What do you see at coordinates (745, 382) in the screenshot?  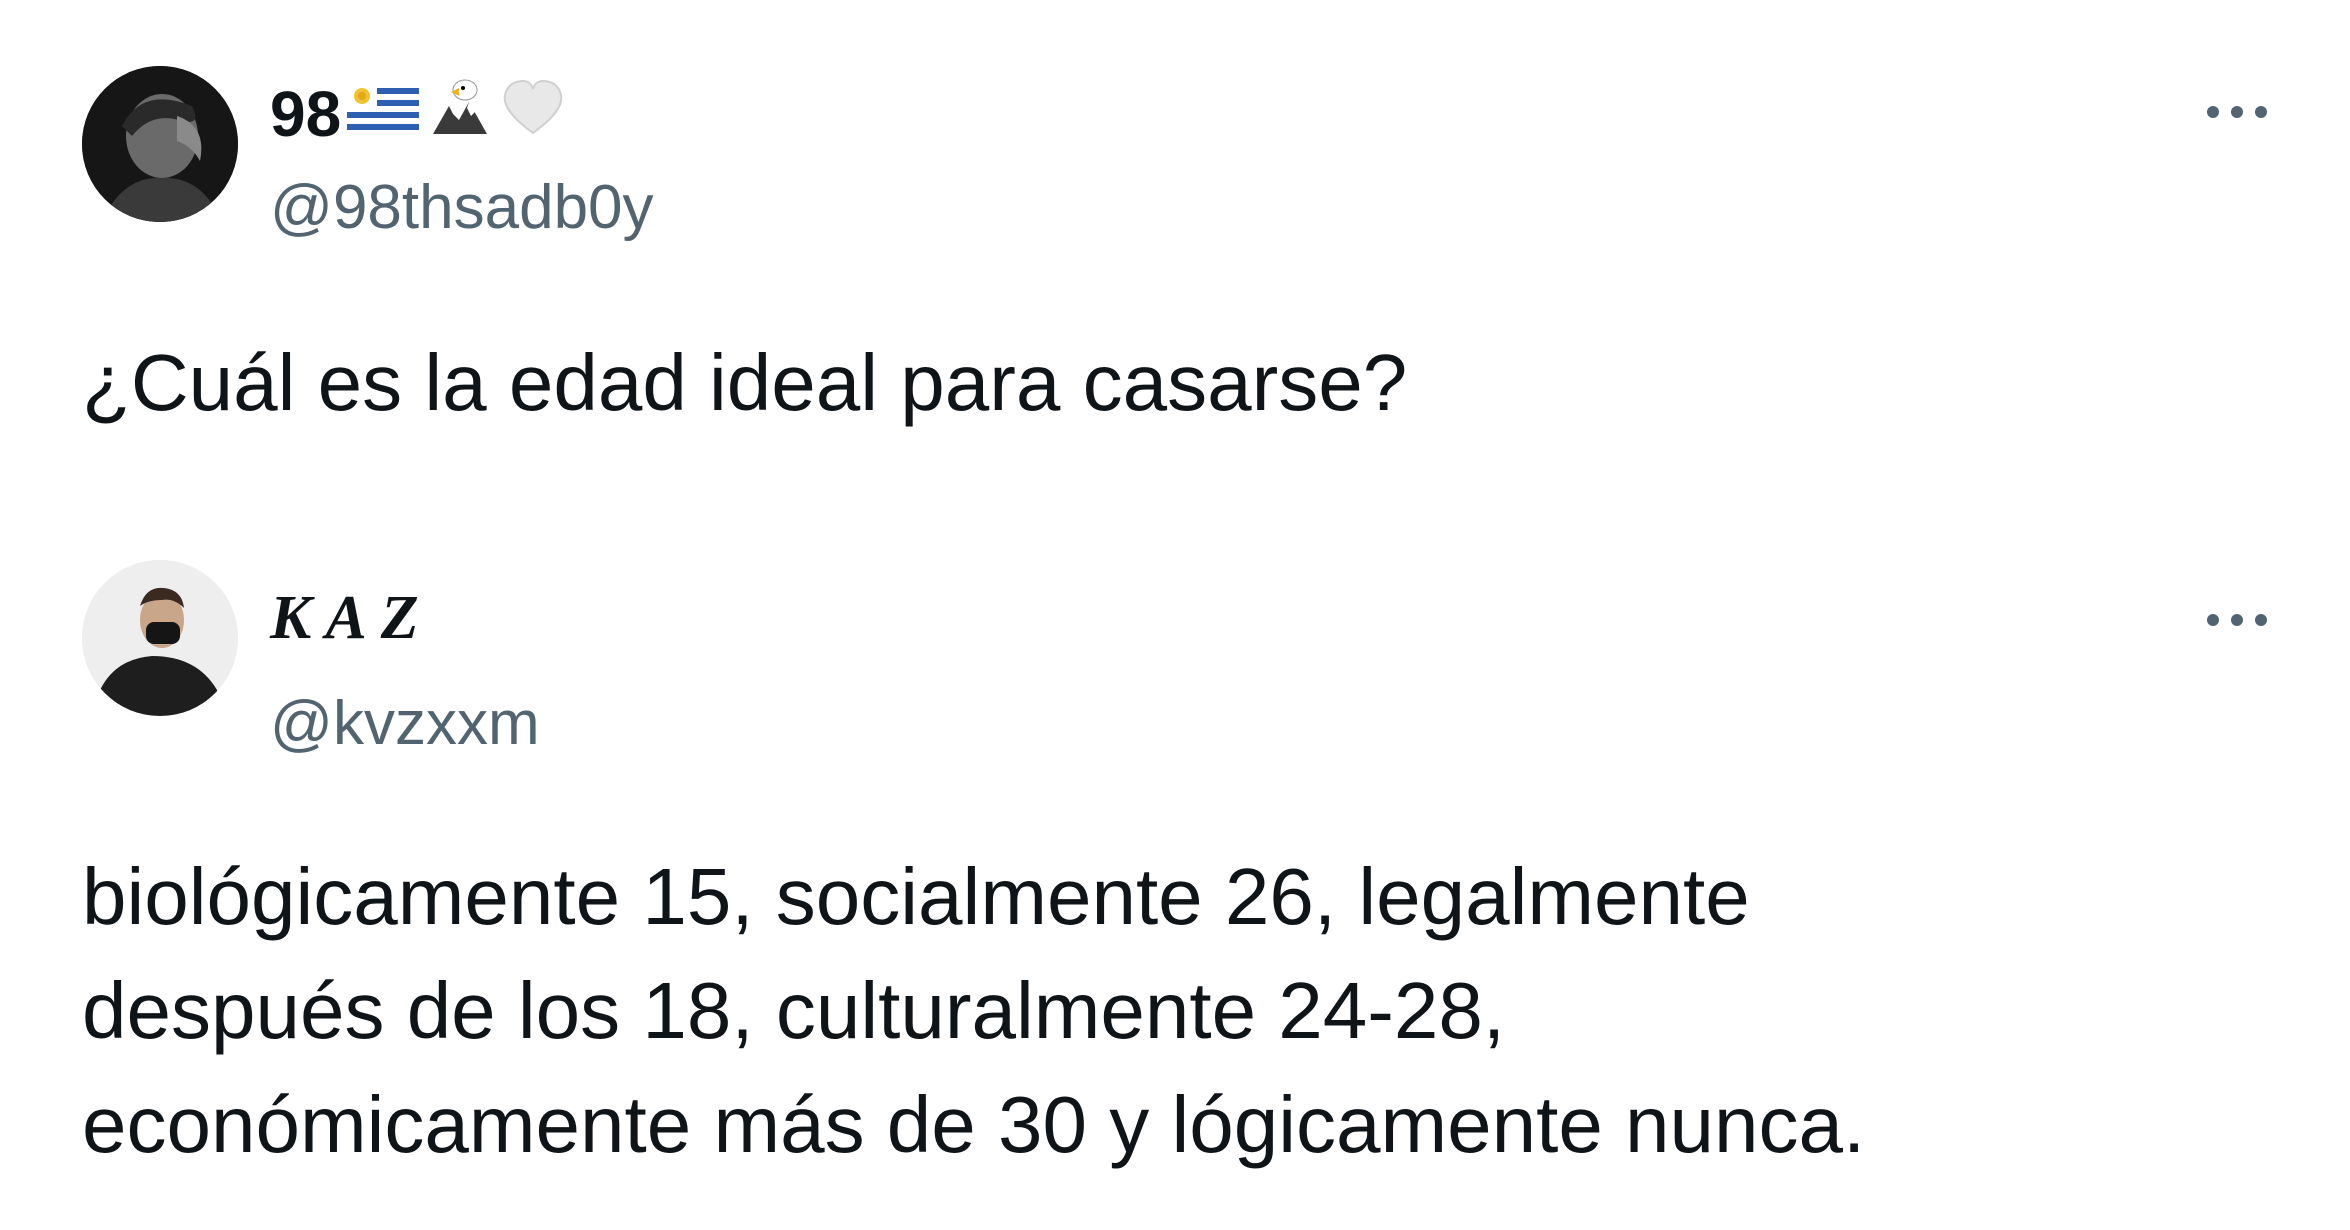 I see `tweet-text: ¿Cuál es la edad ideal para casarse?` at bounding box center [745, 382].